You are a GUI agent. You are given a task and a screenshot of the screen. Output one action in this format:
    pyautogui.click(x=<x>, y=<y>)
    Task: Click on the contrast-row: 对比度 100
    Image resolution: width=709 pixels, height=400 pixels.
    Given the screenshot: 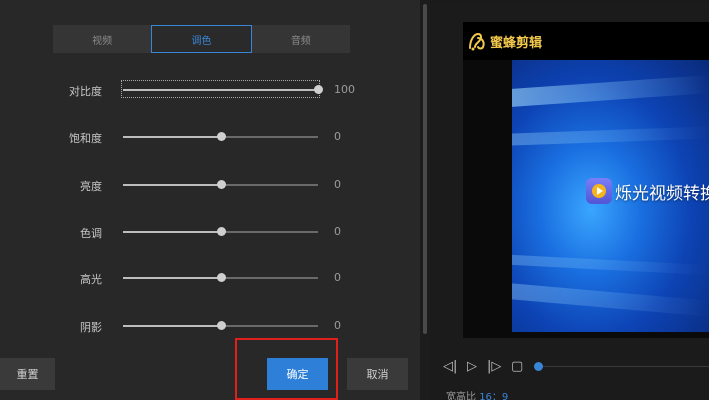 What is the action you would take?
    pyautogui.click(x=210, y=90)
    